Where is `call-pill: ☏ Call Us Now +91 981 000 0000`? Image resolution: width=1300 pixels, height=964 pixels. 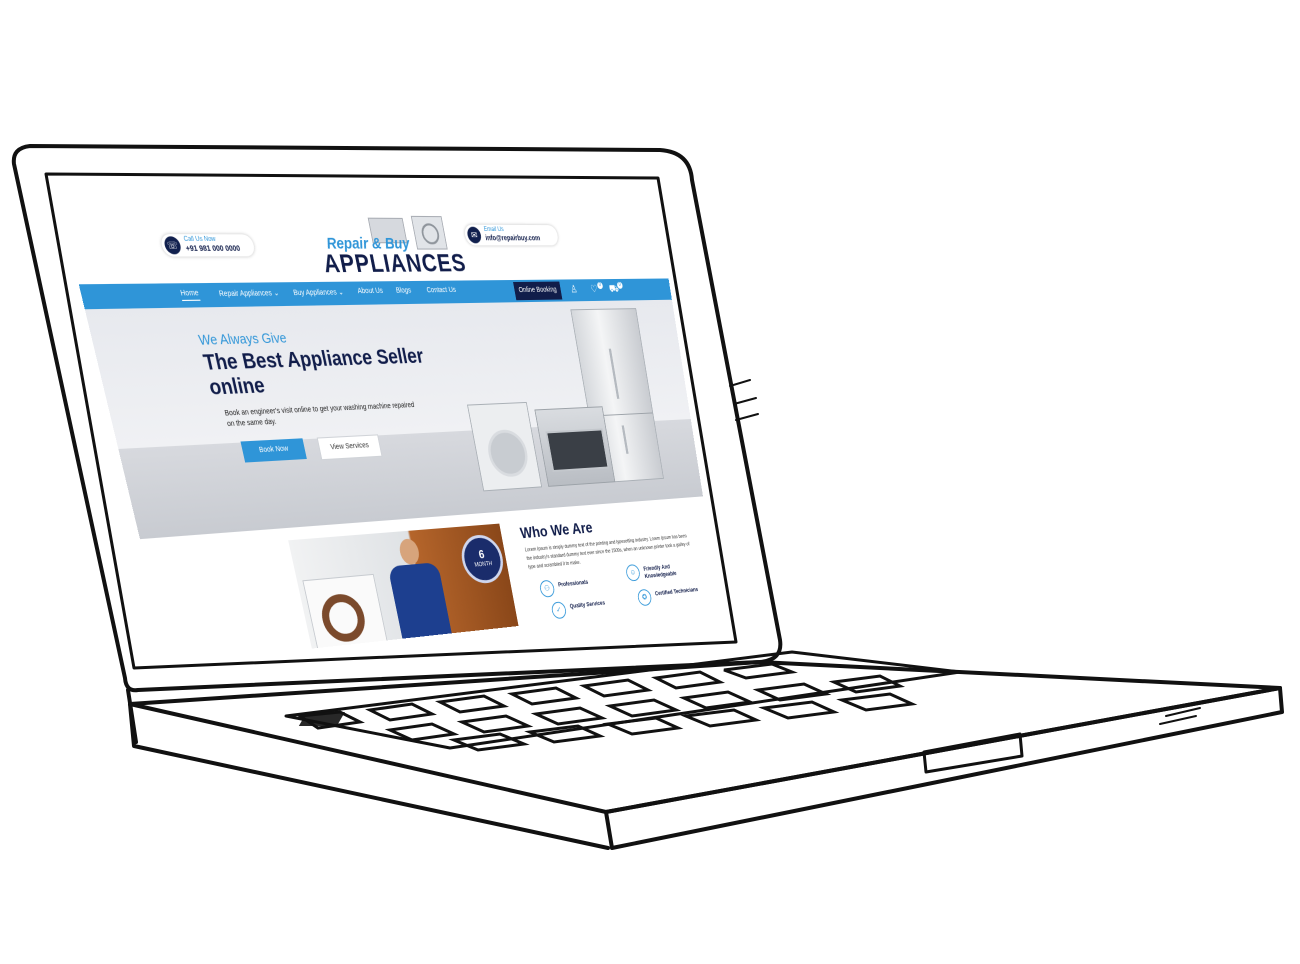
call-pill: ☏ Call Us Now +91 981 000 0000 is located at coordinates (208, 245).